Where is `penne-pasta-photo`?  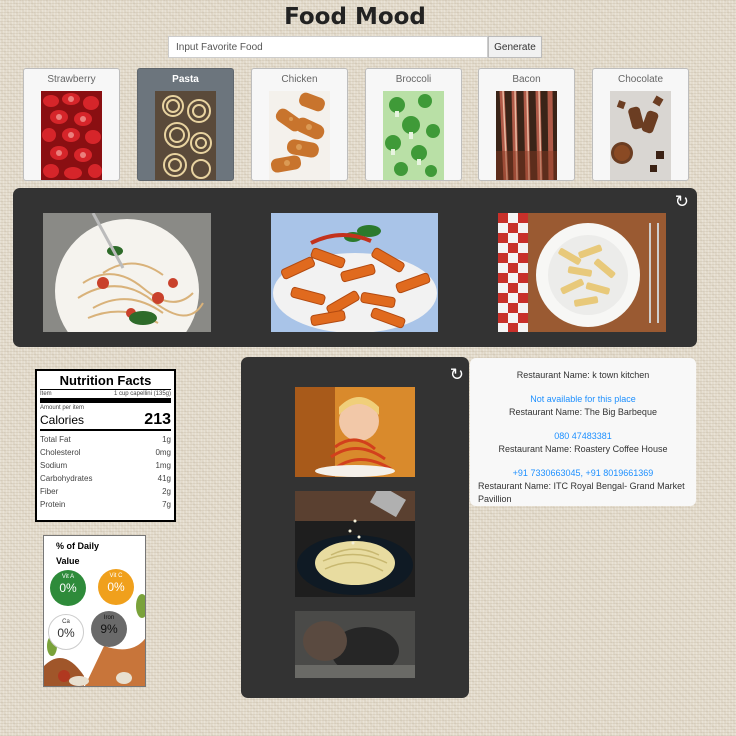 penne-pasta-photo is located at coordinates (354, 272).